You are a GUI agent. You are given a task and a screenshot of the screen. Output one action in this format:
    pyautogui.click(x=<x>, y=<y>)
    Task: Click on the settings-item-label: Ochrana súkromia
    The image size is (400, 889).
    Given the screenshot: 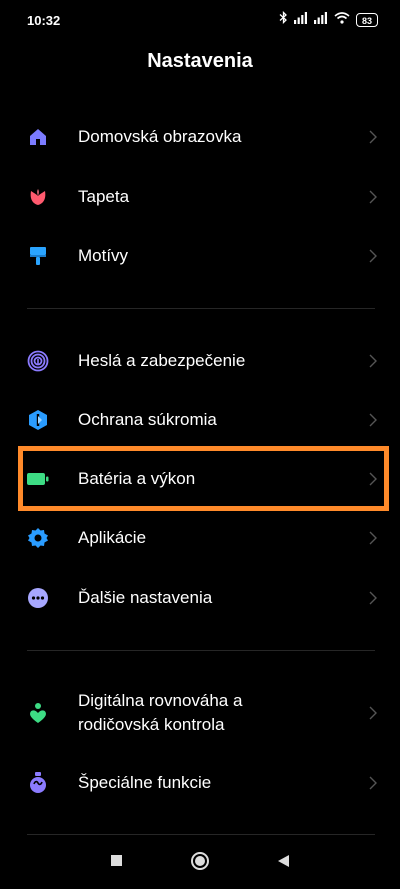 What is the action you would take?
    pyautogui.click(x=147, y=419)
    